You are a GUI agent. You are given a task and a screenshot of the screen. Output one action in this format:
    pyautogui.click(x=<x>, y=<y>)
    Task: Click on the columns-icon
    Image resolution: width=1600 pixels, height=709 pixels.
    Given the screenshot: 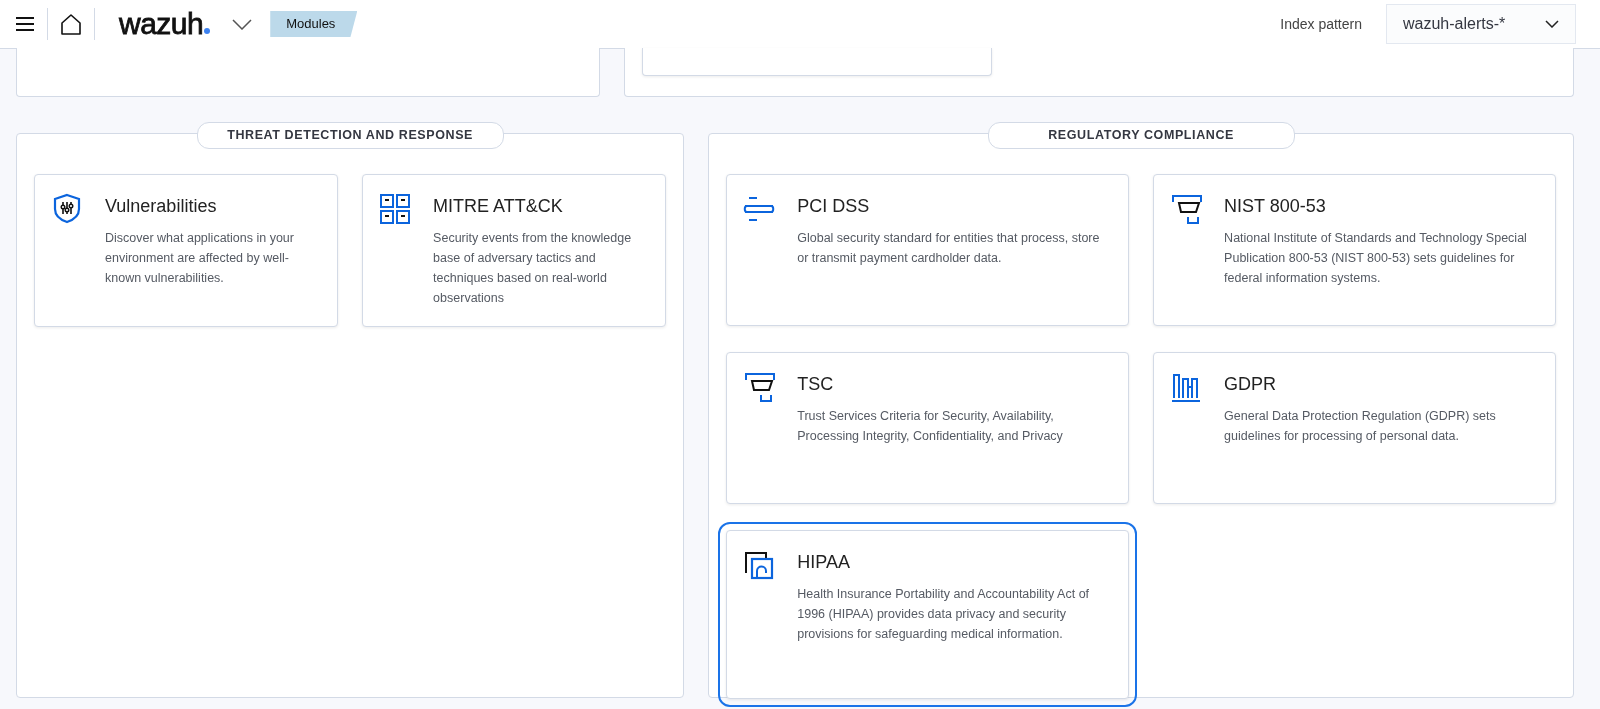 What is the action you would take?
    pyautogui.click(x=1186, y=387)
    